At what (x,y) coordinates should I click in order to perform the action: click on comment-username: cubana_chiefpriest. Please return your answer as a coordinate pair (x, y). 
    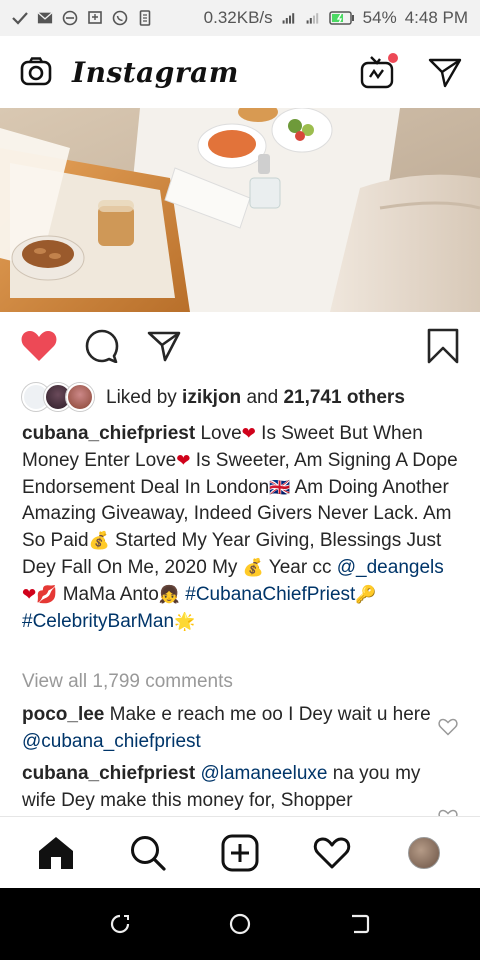
    Looking at the image, I should click on (108, 773).